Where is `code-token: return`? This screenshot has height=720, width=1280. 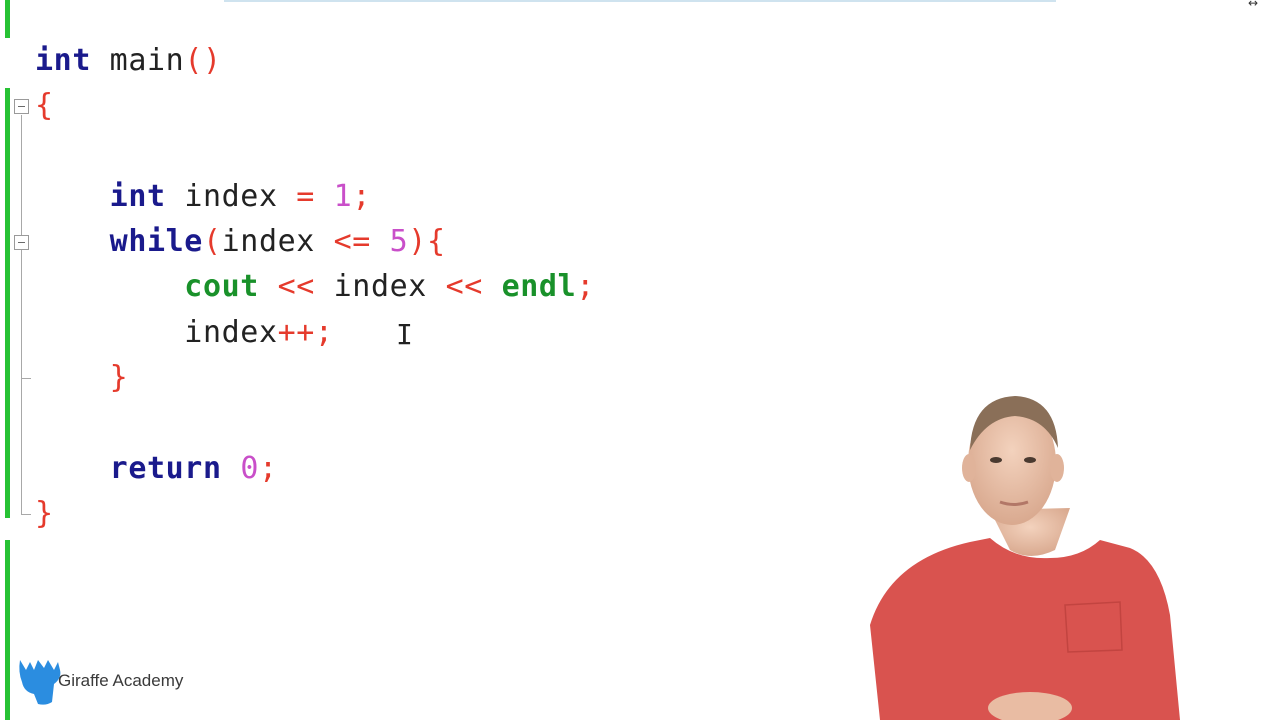 code-token: return is located at coordinates (165, 468).